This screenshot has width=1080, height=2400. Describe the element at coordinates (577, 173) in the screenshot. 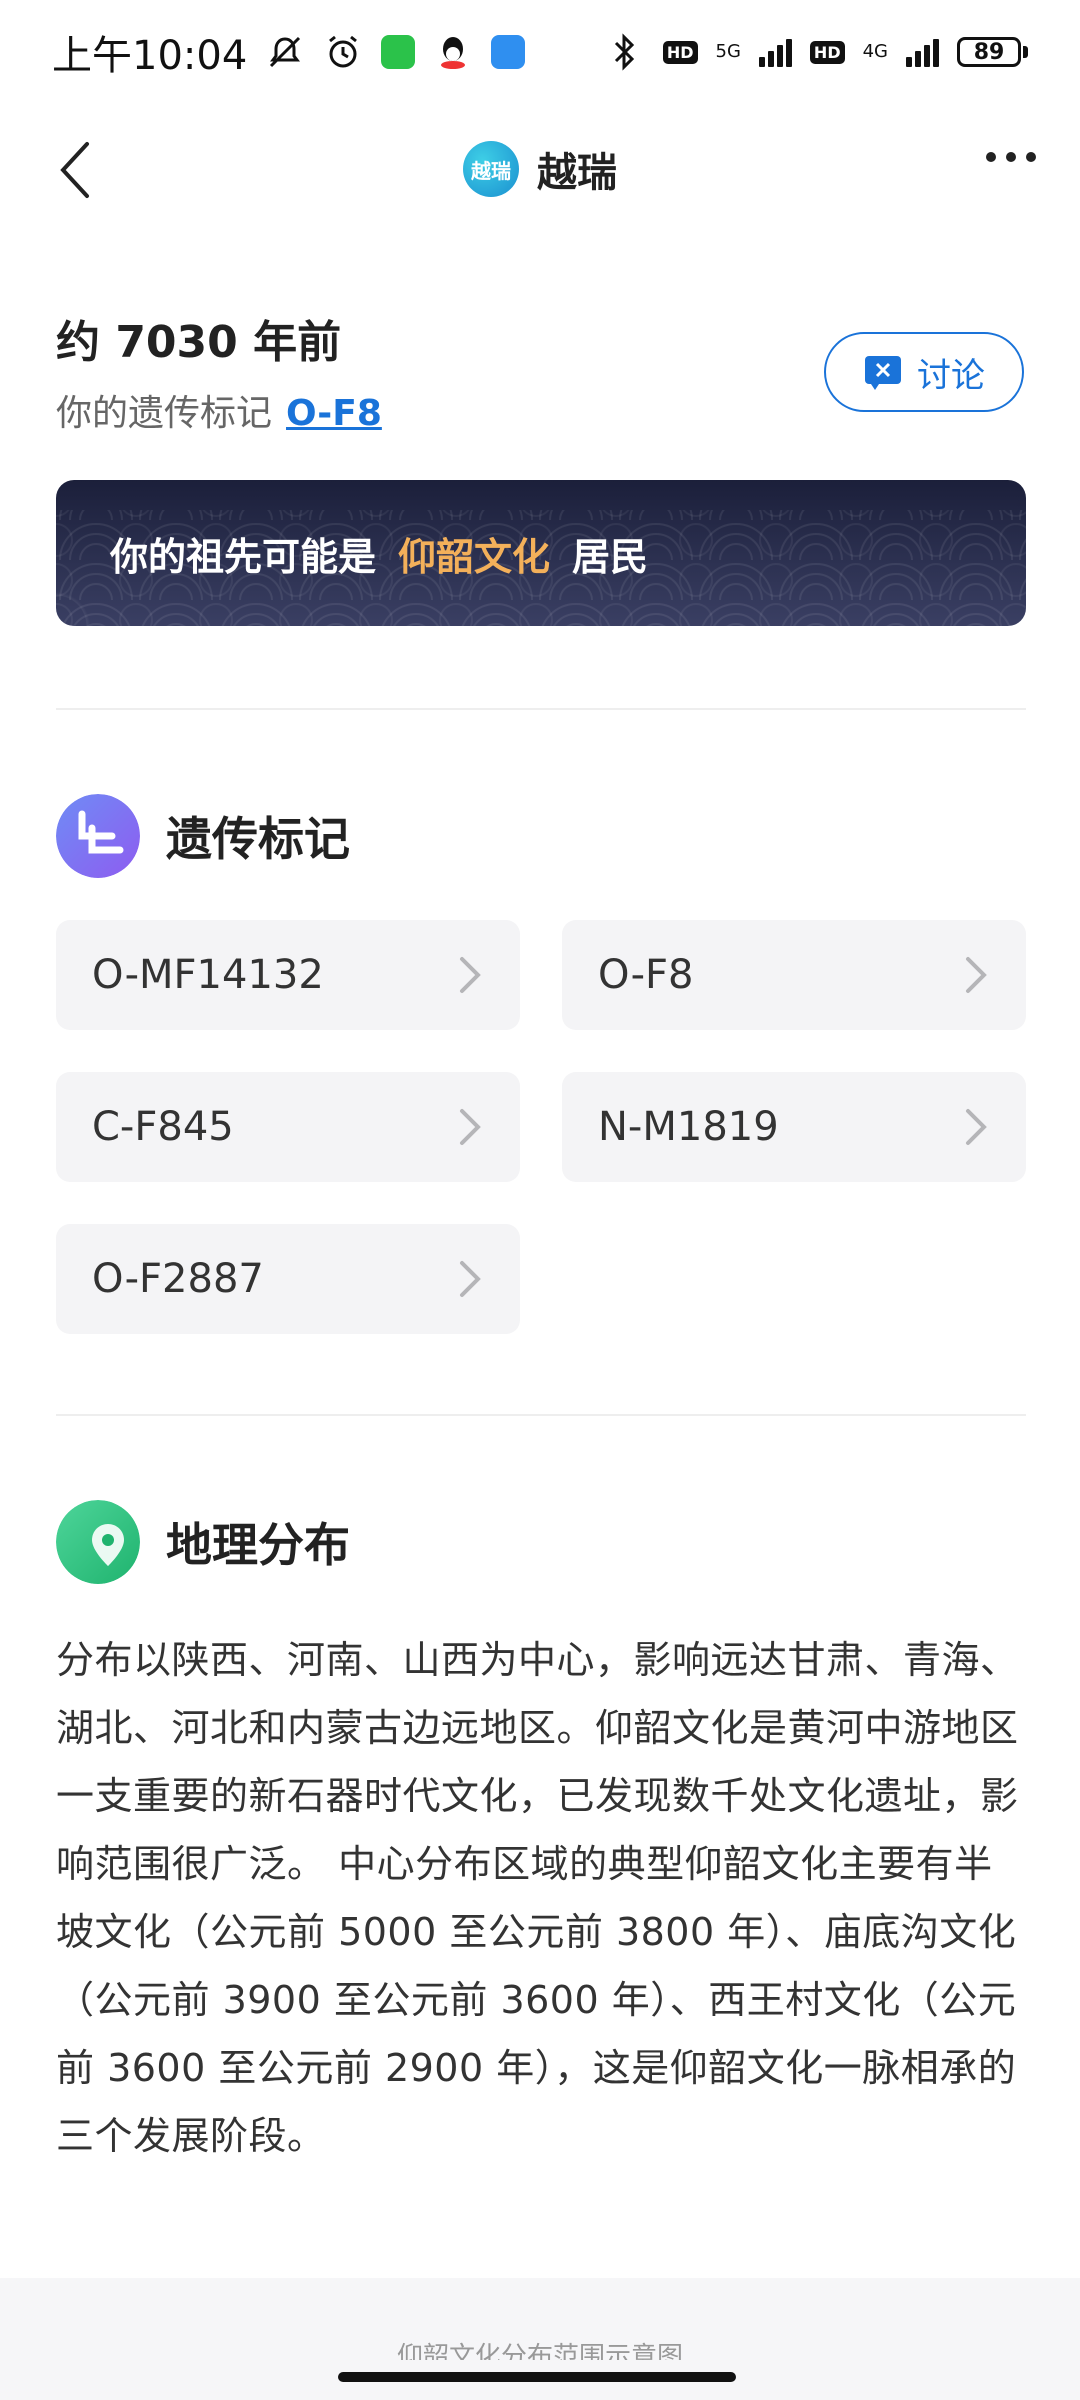

I see `page-title: 越瑞` at that location.